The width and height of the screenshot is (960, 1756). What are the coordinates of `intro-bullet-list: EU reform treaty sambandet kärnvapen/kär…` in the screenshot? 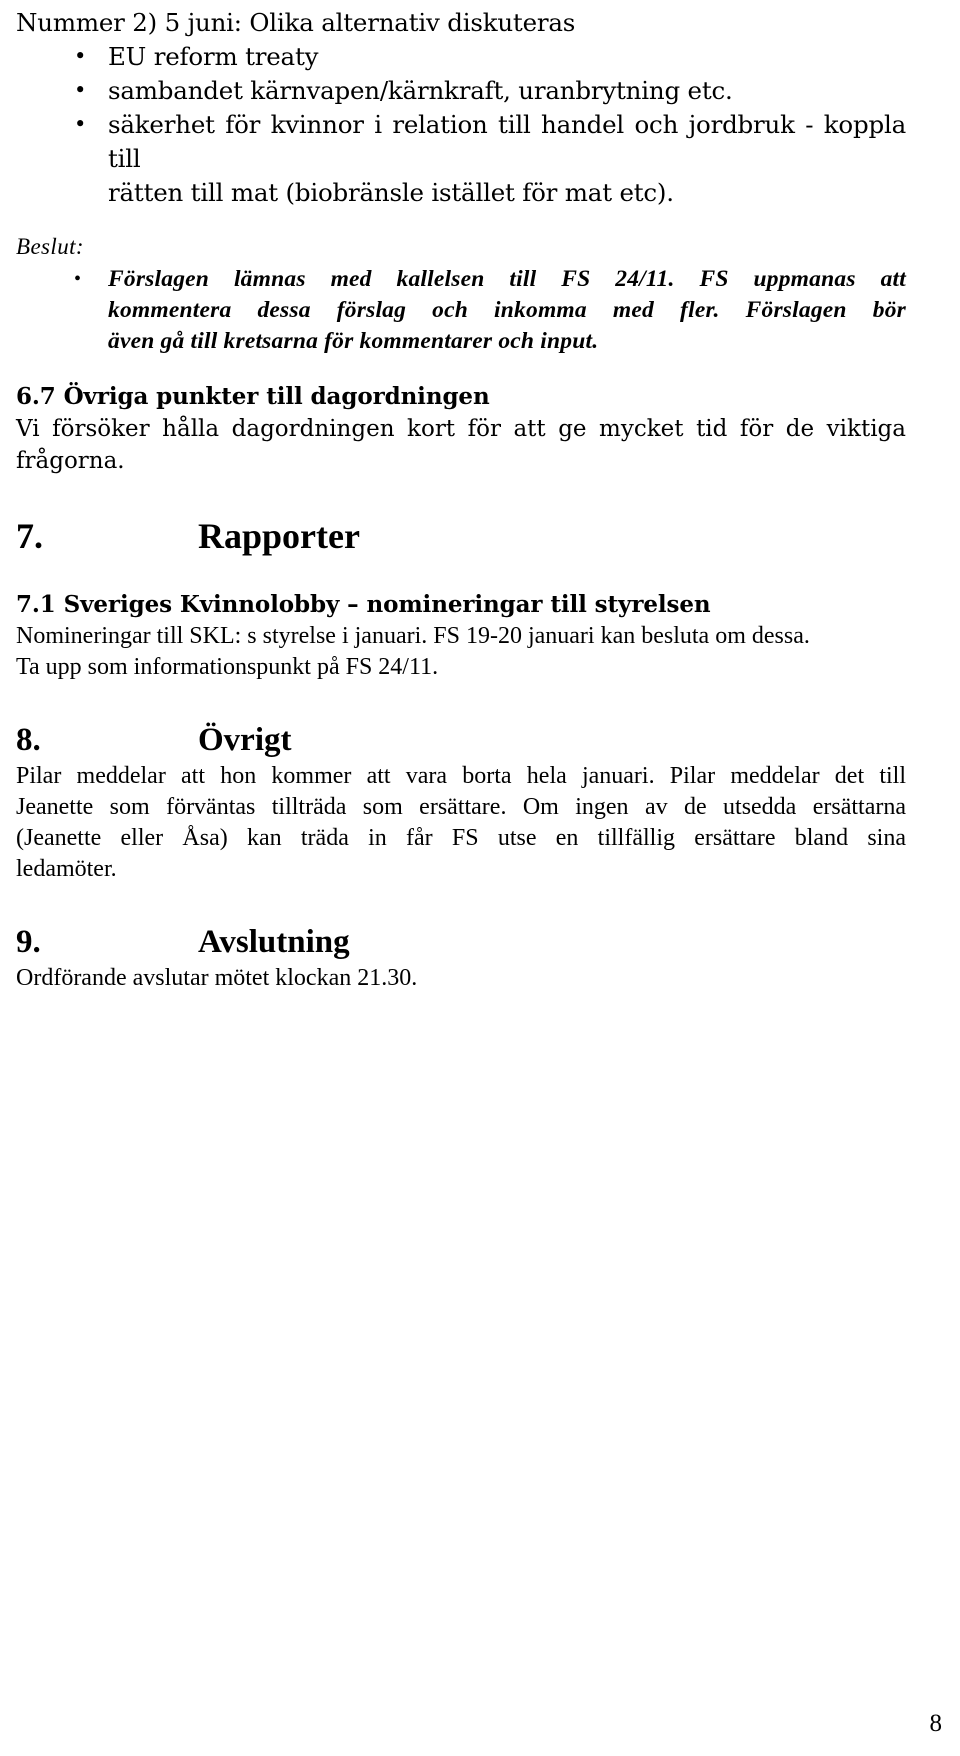 It's located at (461, 124).